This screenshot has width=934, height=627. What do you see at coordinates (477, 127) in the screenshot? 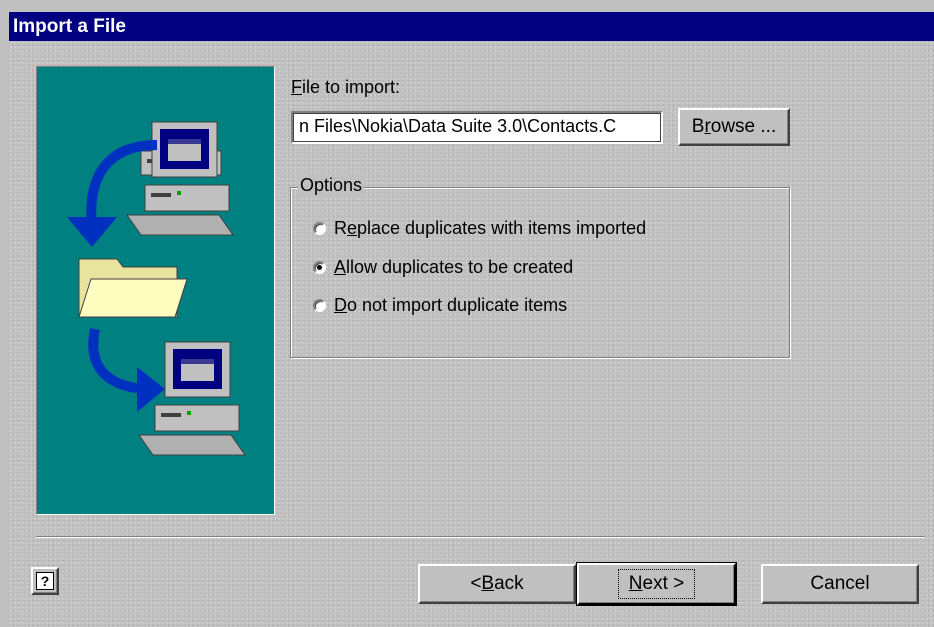
I see `file-path-input: n Files\Nokia\Data Suite 3.0\Contacts.C` at bounding box center [477, 127].